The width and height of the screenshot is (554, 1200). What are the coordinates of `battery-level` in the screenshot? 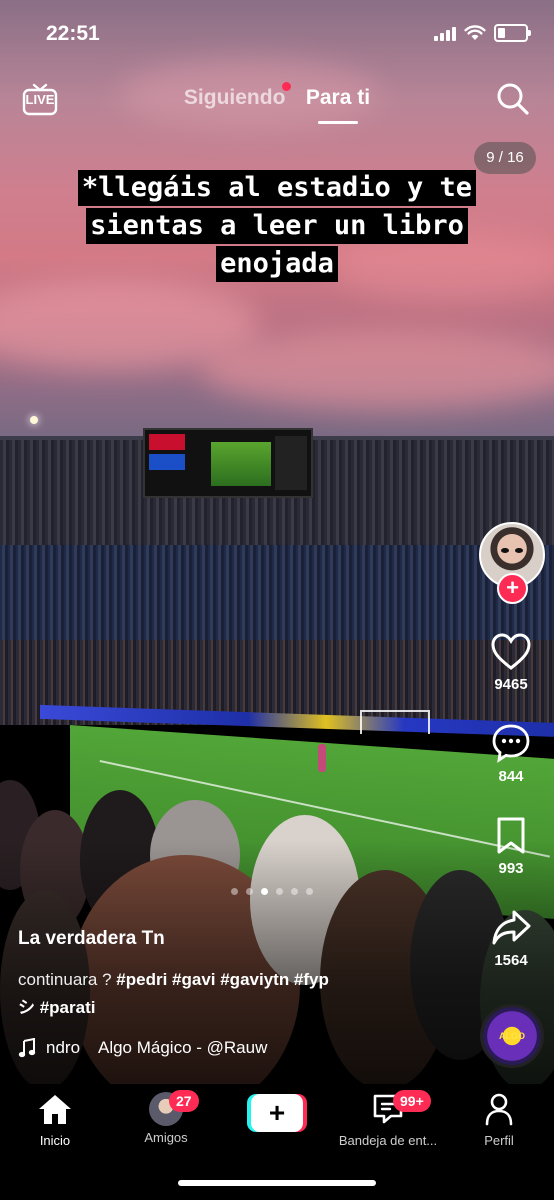 It's located at (501, 33).